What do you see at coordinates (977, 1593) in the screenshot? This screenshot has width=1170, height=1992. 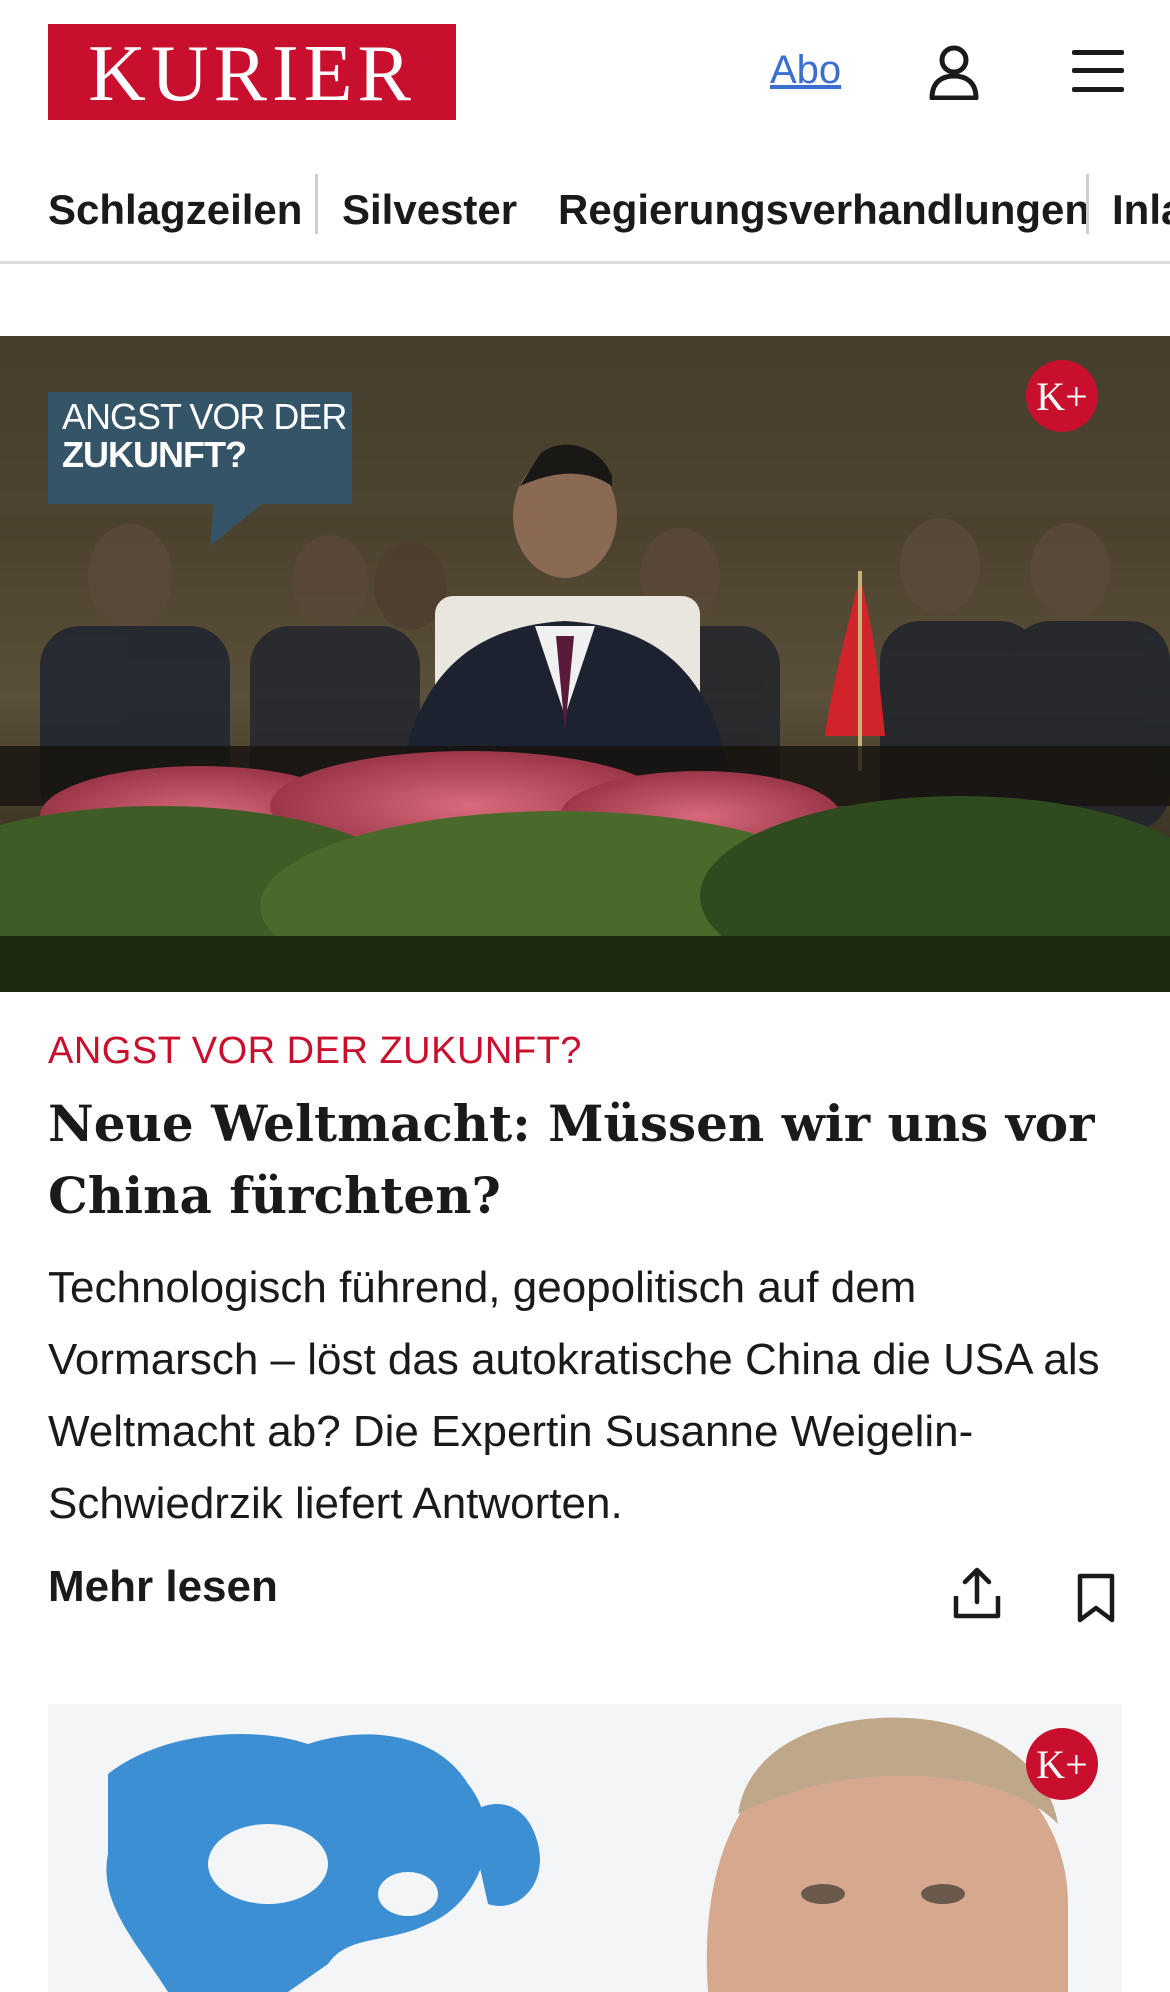 I see `share-icon` at bounding box center [977, 1593].